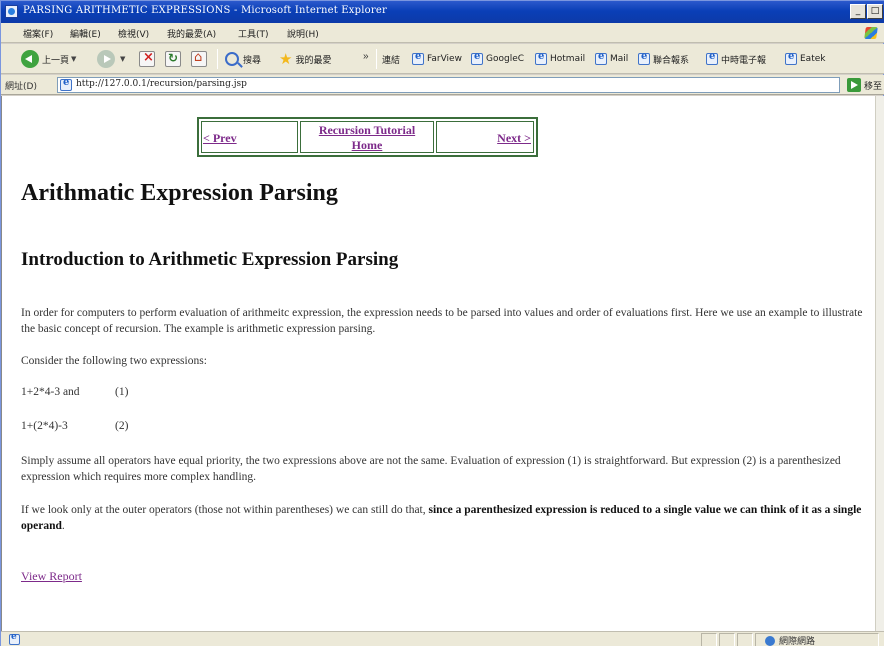 This screenshot has width=884, height=646. I want to click on page-title: Arithmatic Expression Parsing, so click(179, 193).